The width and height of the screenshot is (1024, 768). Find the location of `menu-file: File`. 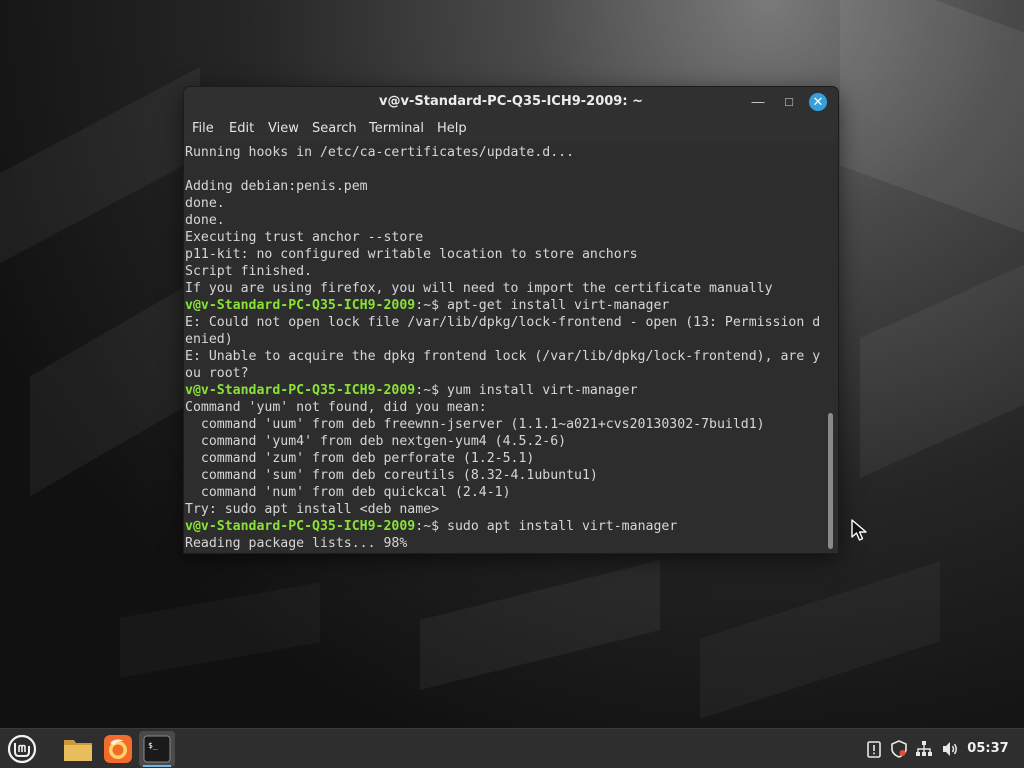

menu-file: File is located at coordinates (203, 129).